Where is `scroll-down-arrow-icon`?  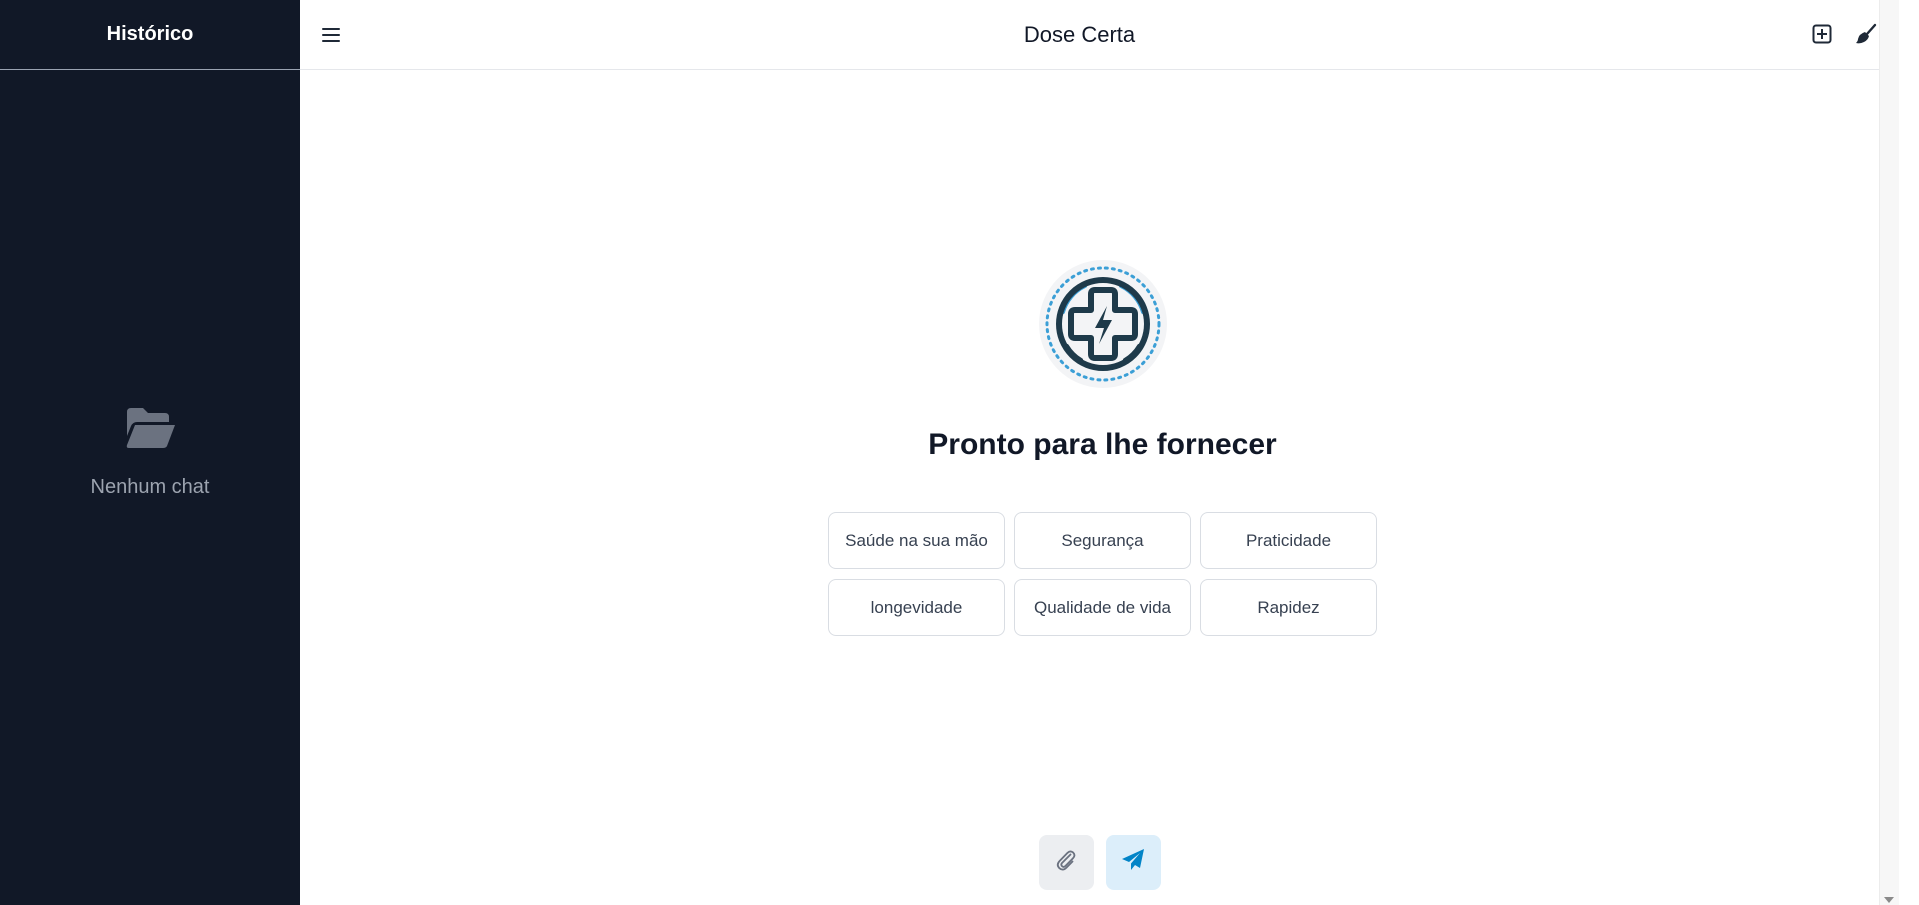
scroll-down-arrow-icon is located at coordinates (1889, 900).